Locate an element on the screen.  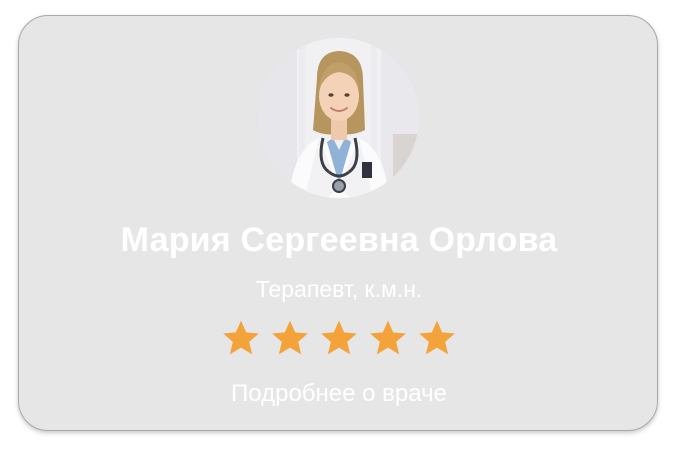
doctor-details-link: Подробнее о враче is located at coordinates (339, 394).